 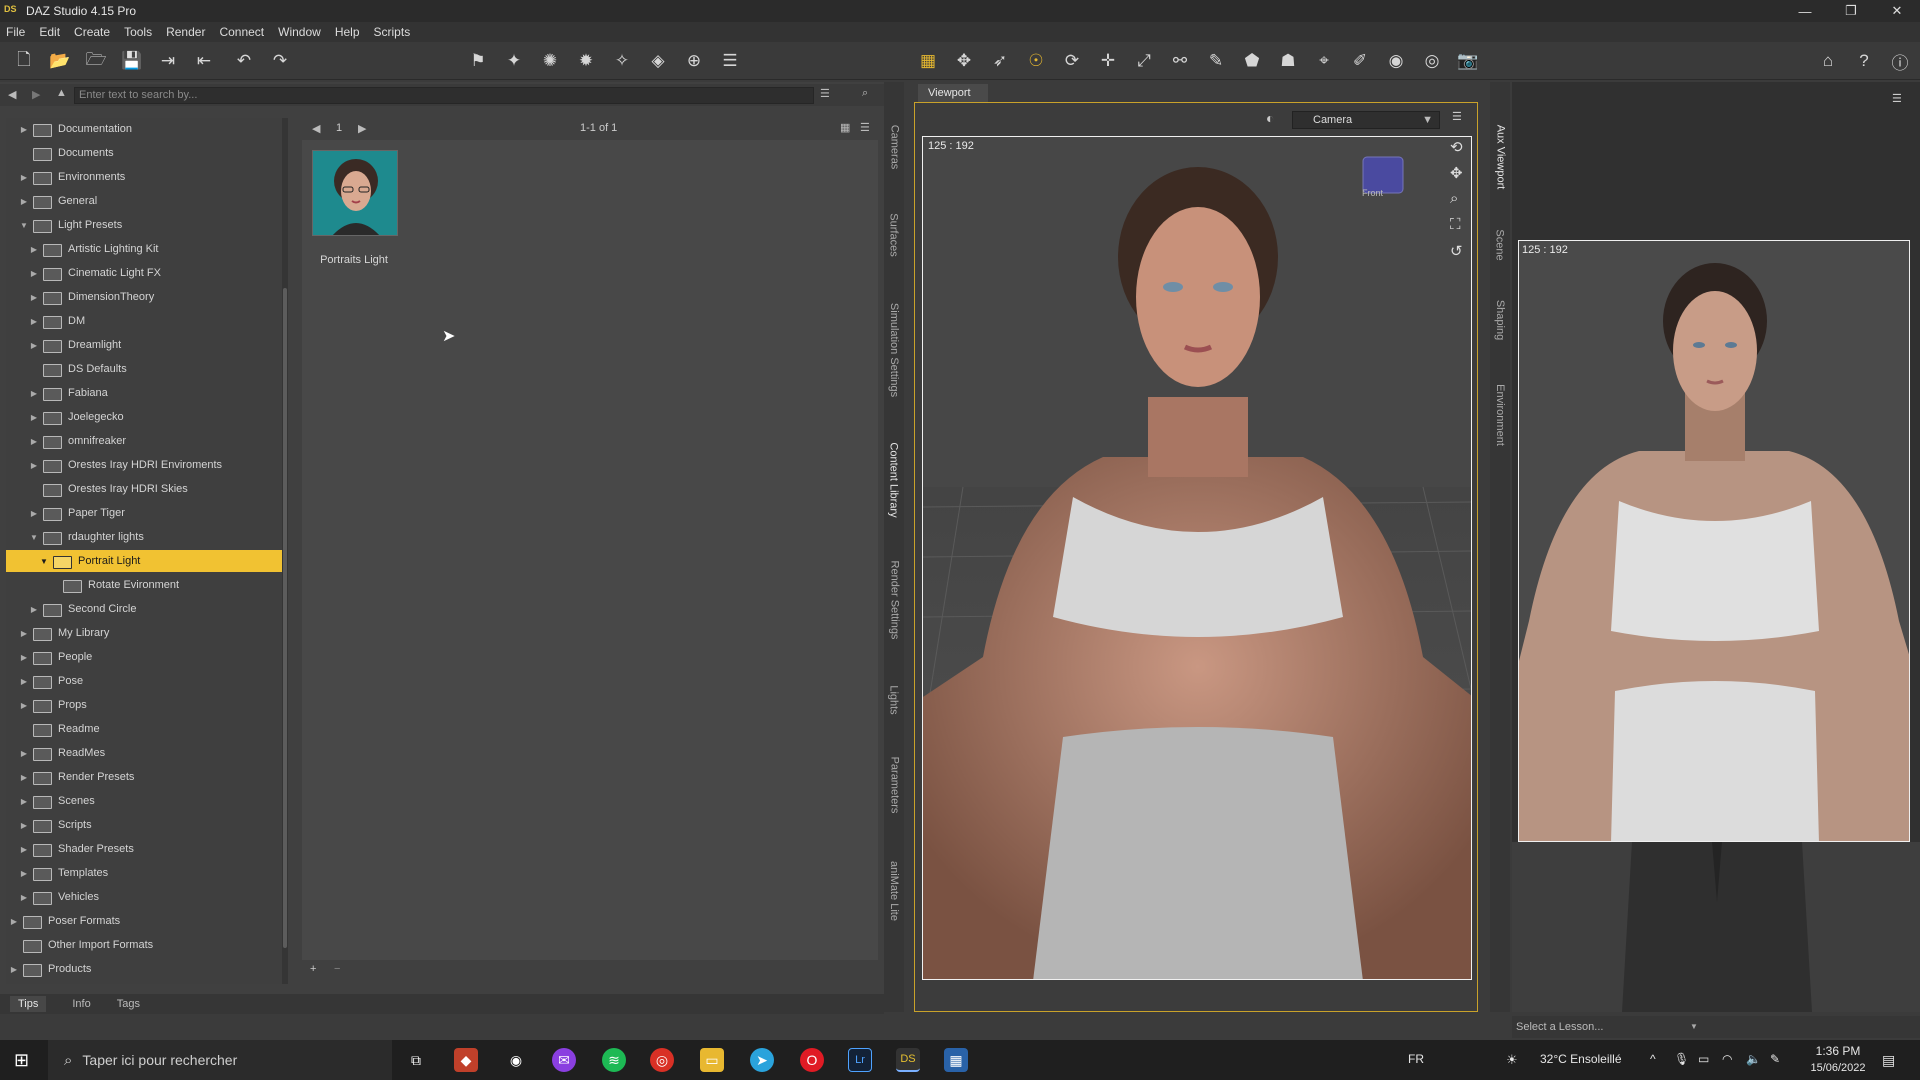 I want to click on prev-page-icon: ◀, so click(x=316, y=128).